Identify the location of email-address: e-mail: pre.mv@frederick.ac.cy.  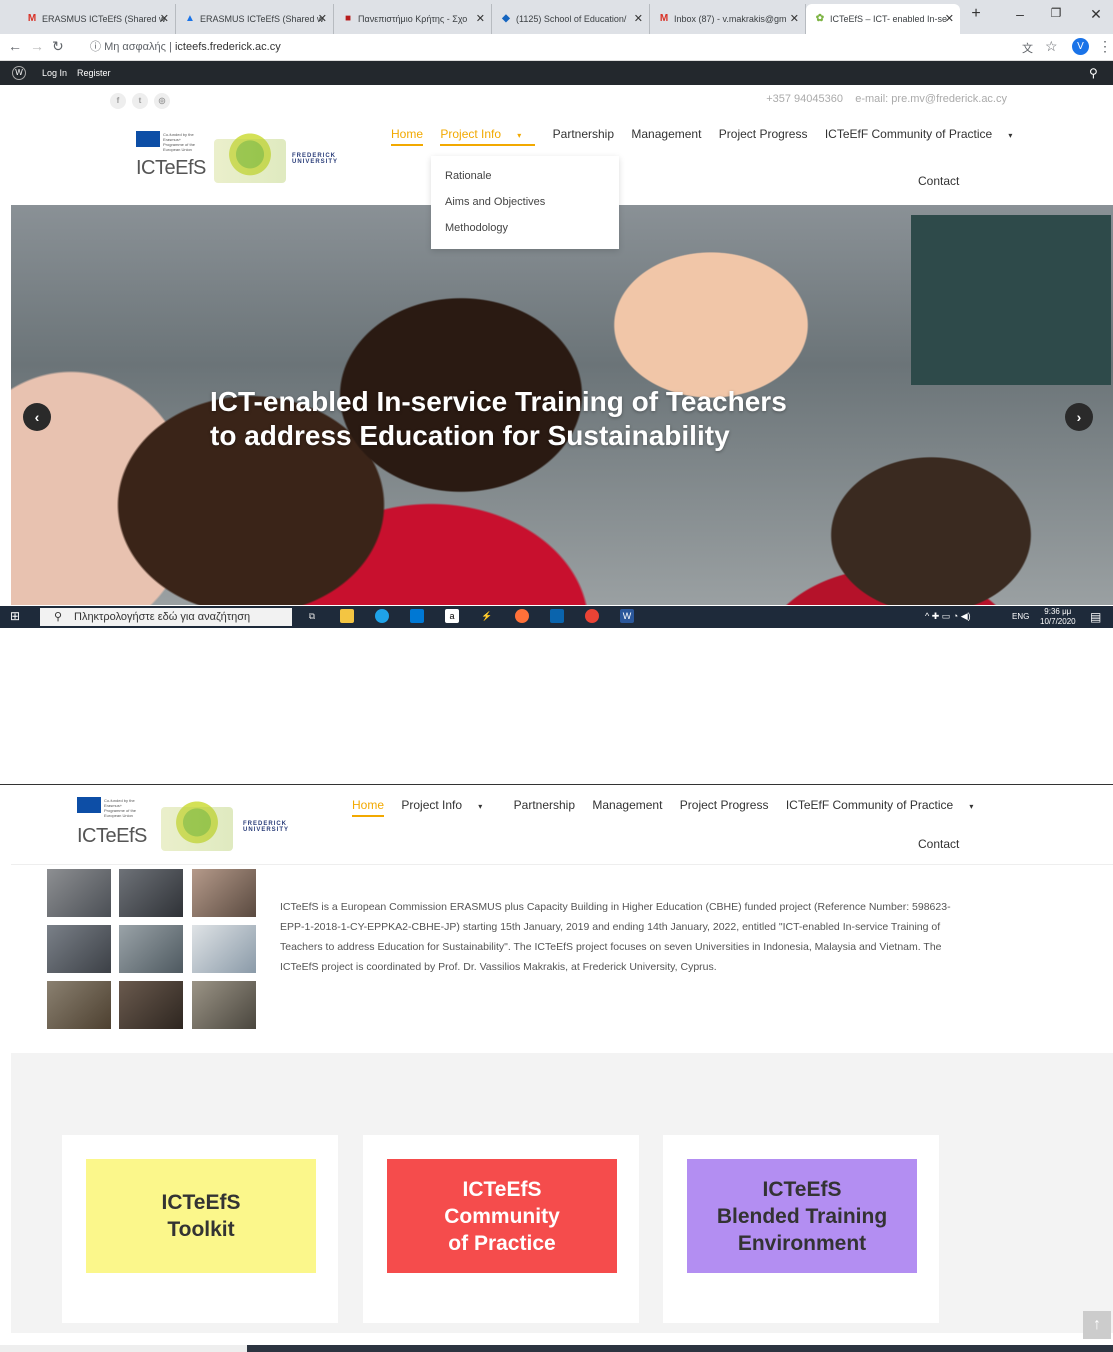
(931, 99).